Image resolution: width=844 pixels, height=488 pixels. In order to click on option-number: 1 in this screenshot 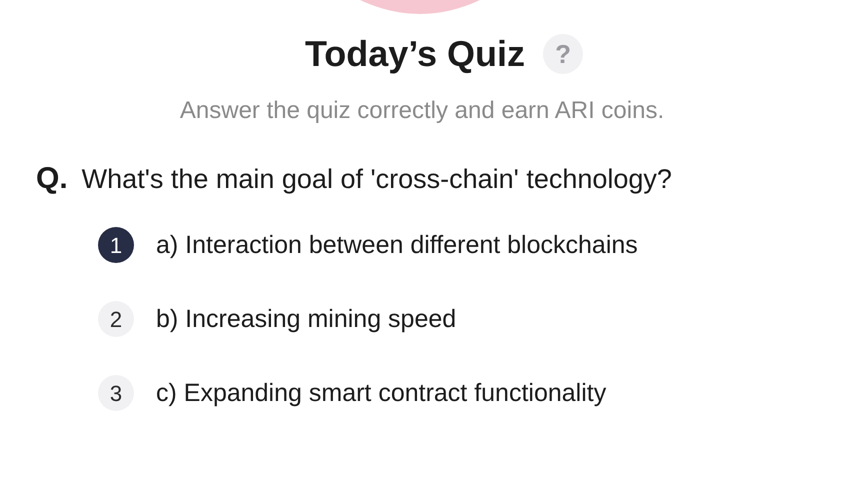, I will do `click(116, 245)`.